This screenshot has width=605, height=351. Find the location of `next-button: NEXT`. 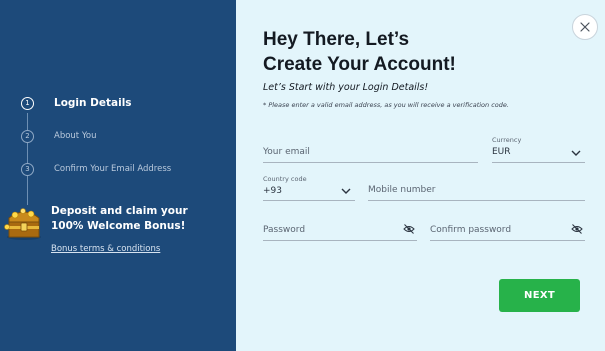

next-button: NEXT is located at coordinates (539, 295).